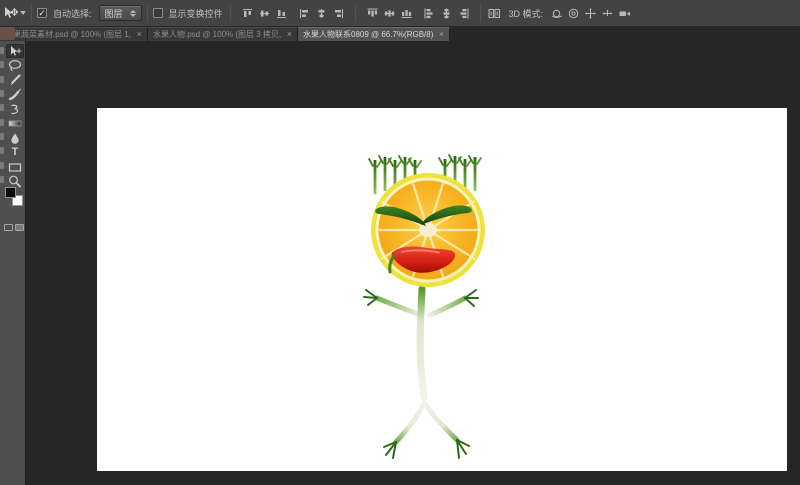 The image size is (800, 485). I want to click on gradient-tool-button, so click(15, 124).